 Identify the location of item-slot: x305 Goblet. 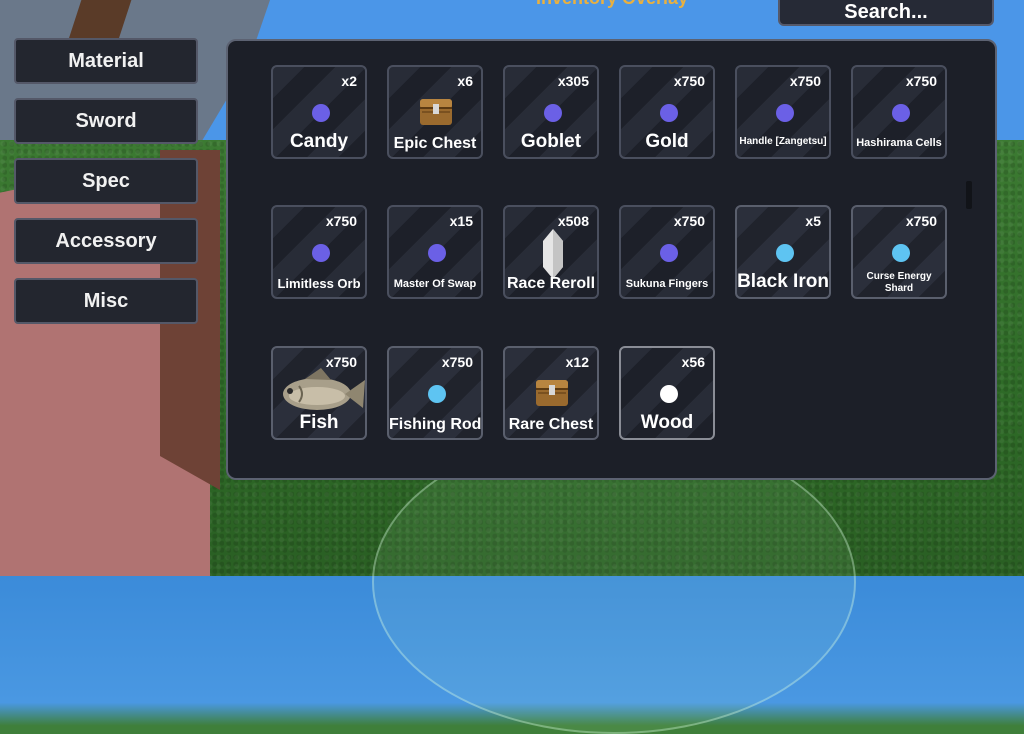
(551, 112).